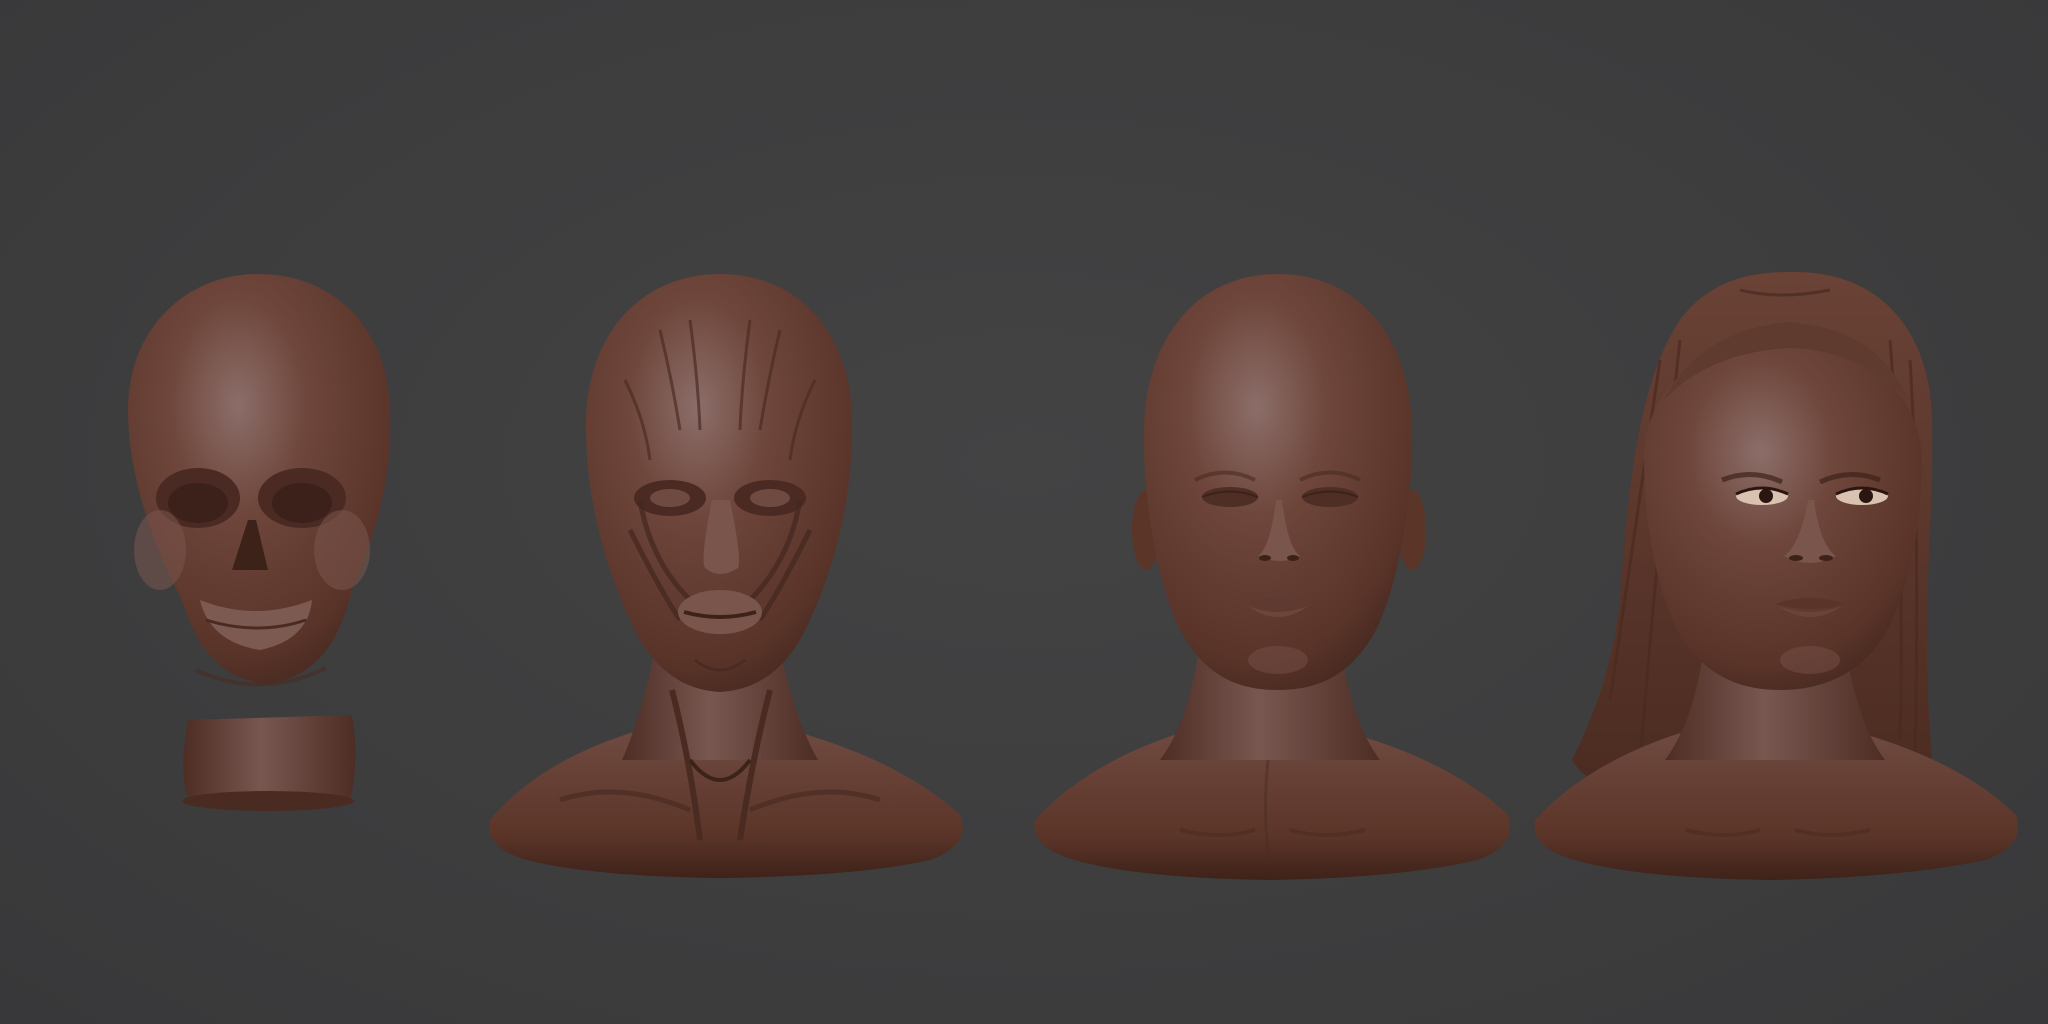  What do you see at coordinates (1776, 575) in the screenshot?
I see `head-with-hair-model` at bounding box center [1776, 575].